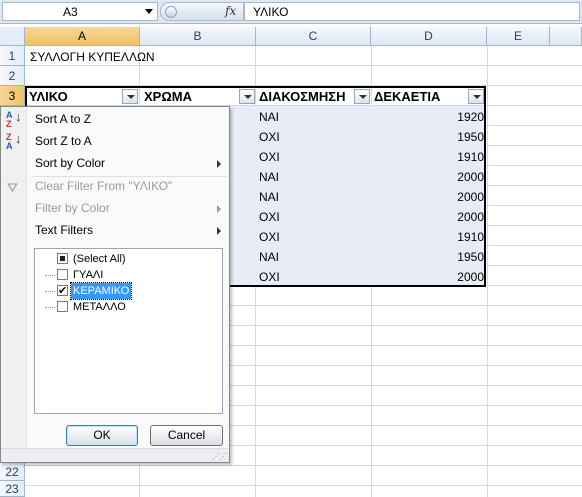  What do you see at coordinates (186, 435) in the screenshot?
I see `cancel-button: Cancel` at bounding box center [186, 435].